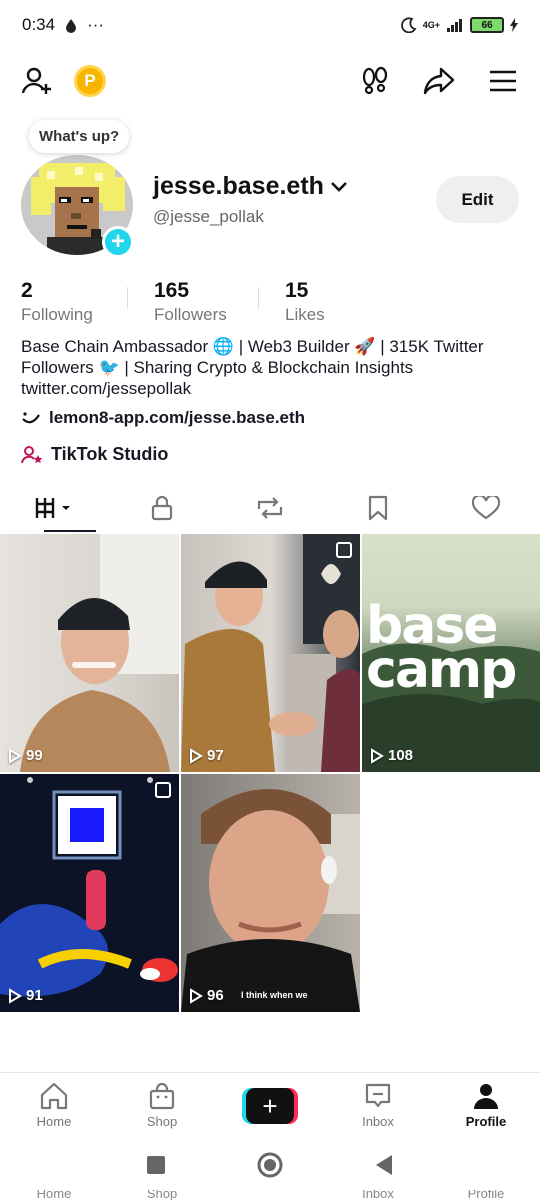  What do you see at coordinates (79, 136) in the screenshot?
I see `status-bubble: What's up?` at bounding box center [79, 136].